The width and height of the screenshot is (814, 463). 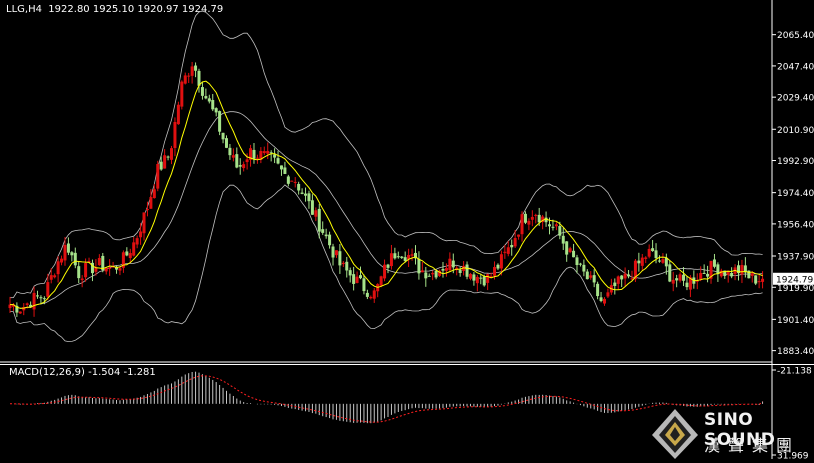 What do you see at coordinates (795, 131) in the screenshot?
I see `y-tick-label: 2010.90` at bounding box center [795, 131].